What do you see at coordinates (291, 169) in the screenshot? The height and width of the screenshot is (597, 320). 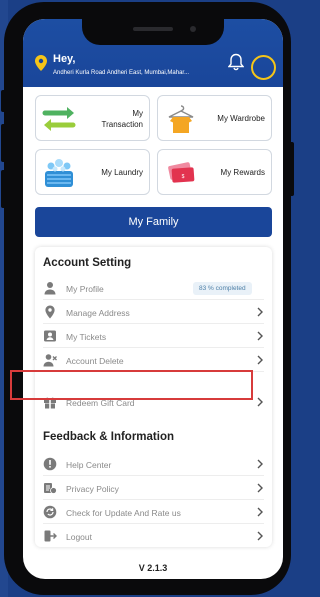 I see `phone-power-button` at bounding box center [291, 169].